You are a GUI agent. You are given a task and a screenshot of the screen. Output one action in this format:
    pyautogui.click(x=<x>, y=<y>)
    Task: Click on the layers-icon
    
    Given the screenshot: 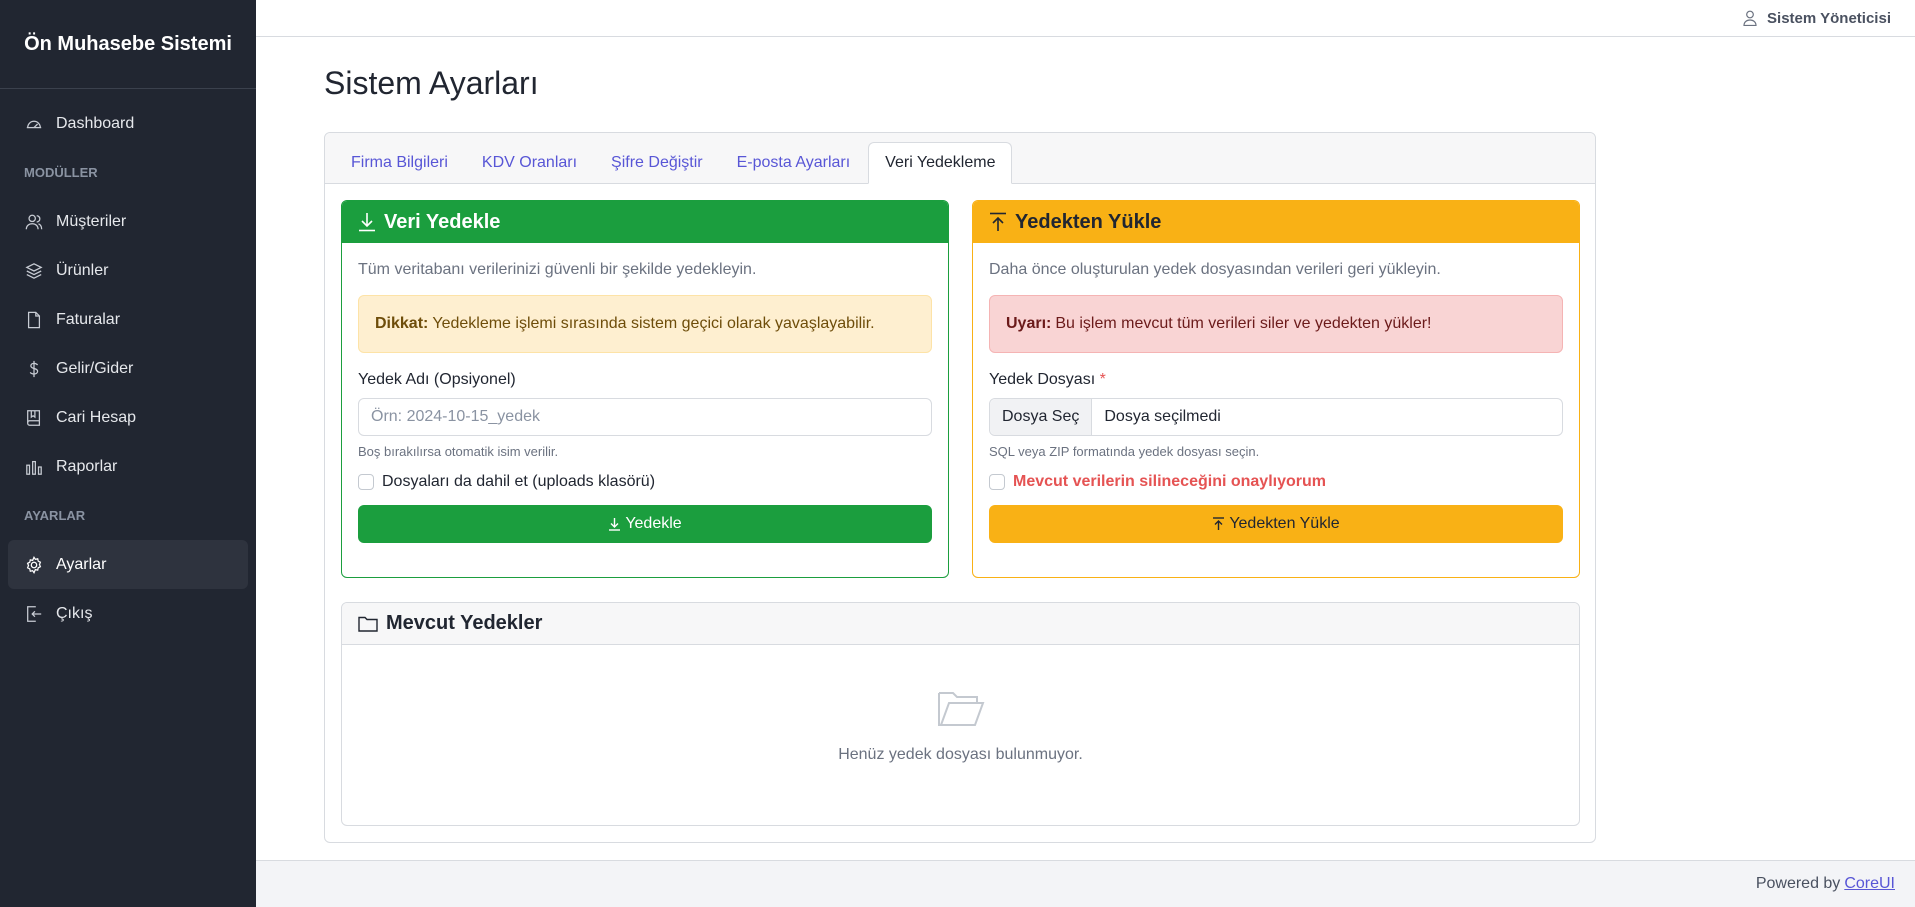 What is the action you would take?
    pyautogui.click(x=34, y=271)
    